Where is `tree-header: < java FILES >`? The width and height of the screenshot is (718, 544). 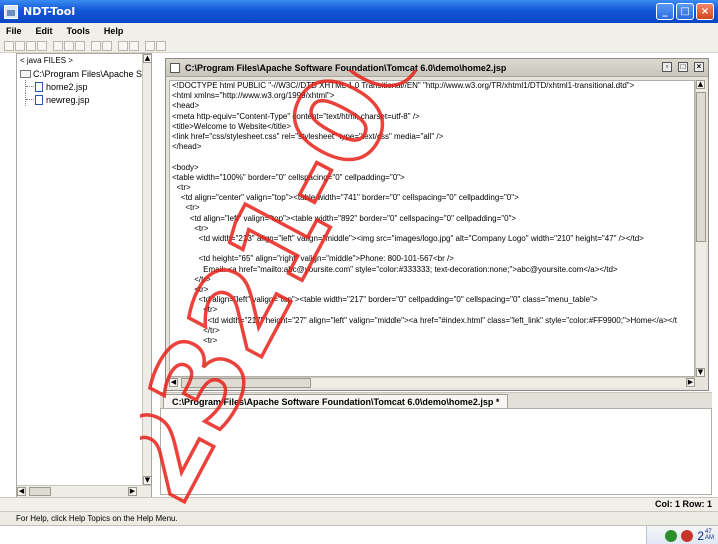 tree-header: < java FILES > is located at coordinates (46, 60).